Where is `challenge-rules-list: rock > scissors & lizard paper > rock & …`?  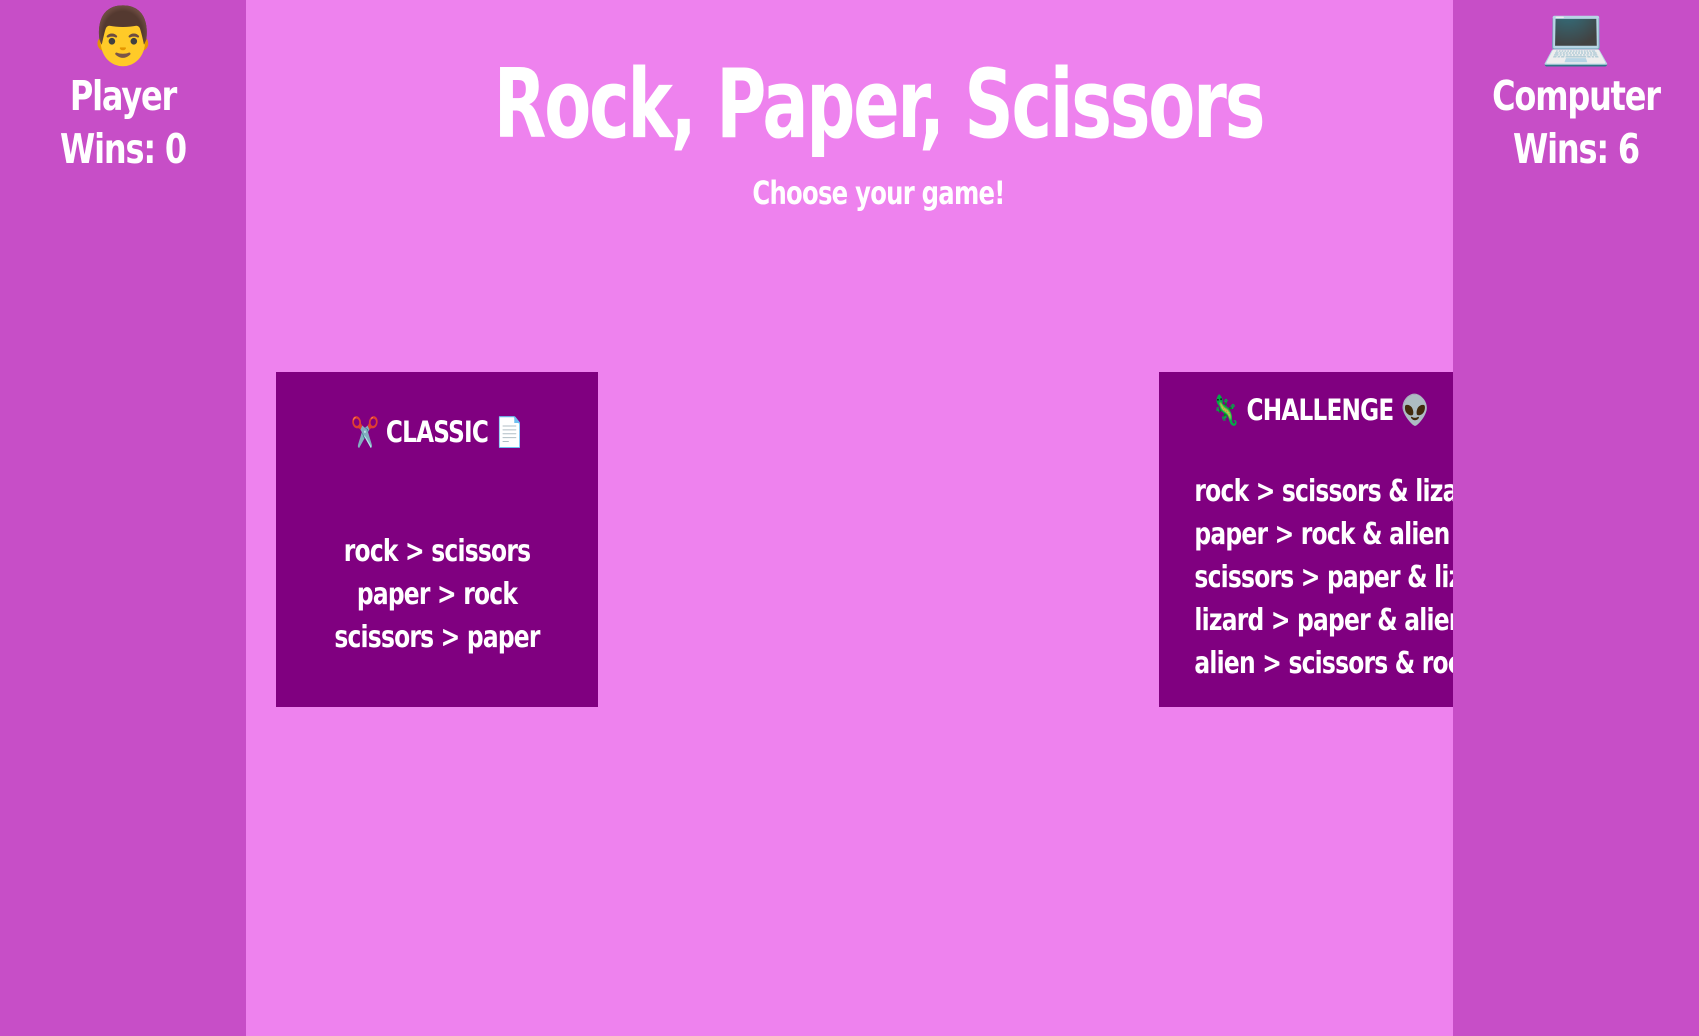 challenge-rules-list: rock > scissors & lizard paper > rock & … is located at coordinates (1331, 577).